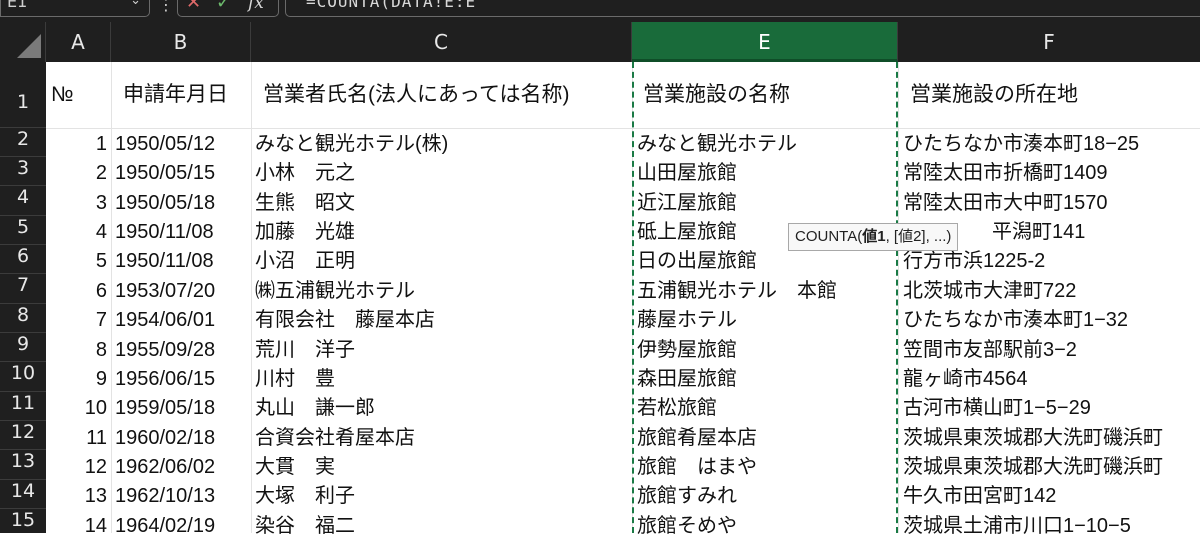  What do you see at coordinates (182, 526) in the screenshot?
I see `cell-date: 1964/02/19` at bounding box center [182, 526].